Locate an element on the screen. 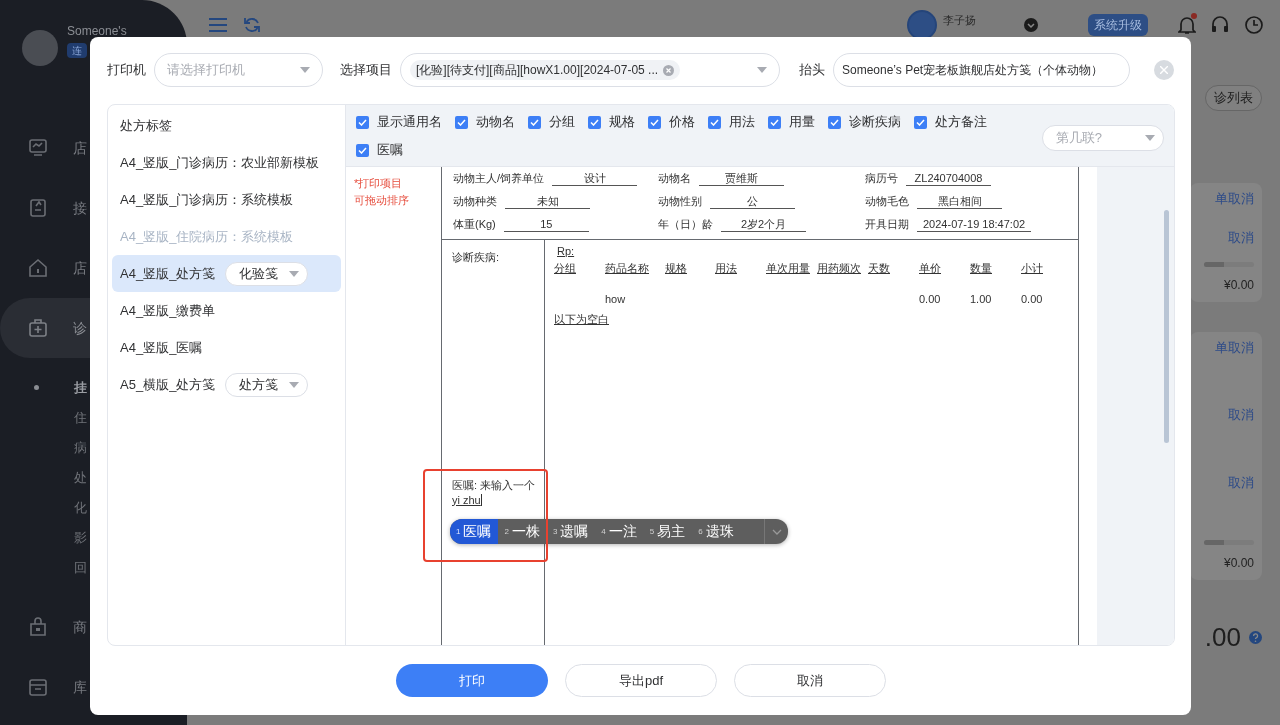  column-header: 单价 is located at coordinates (930, 267).